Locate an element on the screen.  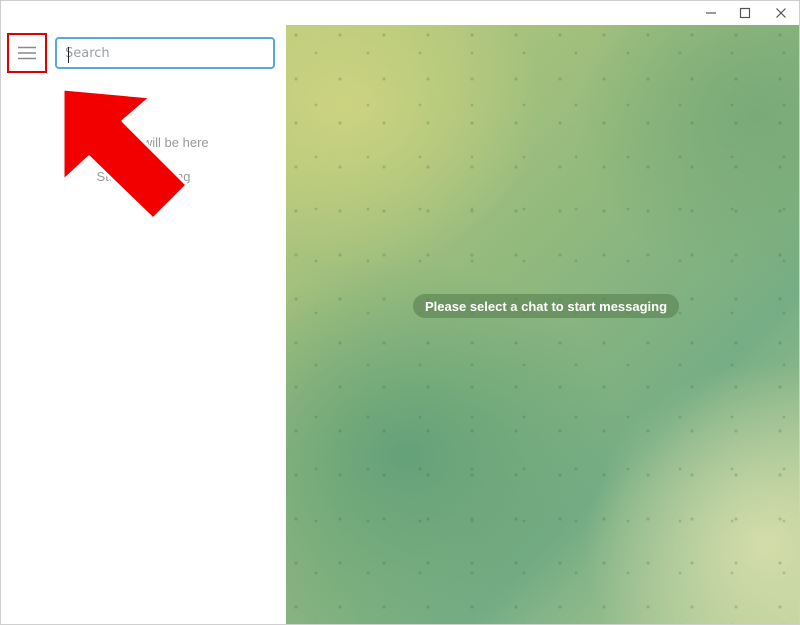
minimize-icon is located at coordinates (711, 13).